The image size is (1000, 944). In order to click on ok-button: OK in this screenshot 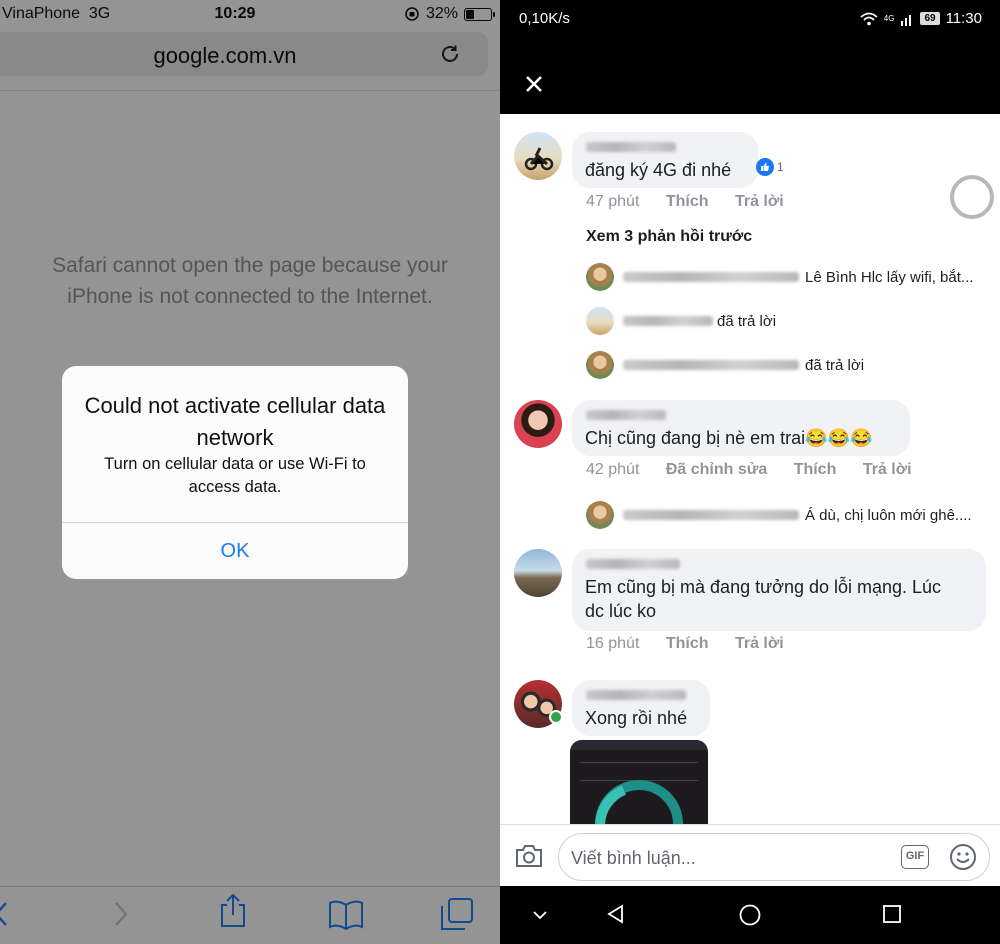, I will do `click(235, 551)`.